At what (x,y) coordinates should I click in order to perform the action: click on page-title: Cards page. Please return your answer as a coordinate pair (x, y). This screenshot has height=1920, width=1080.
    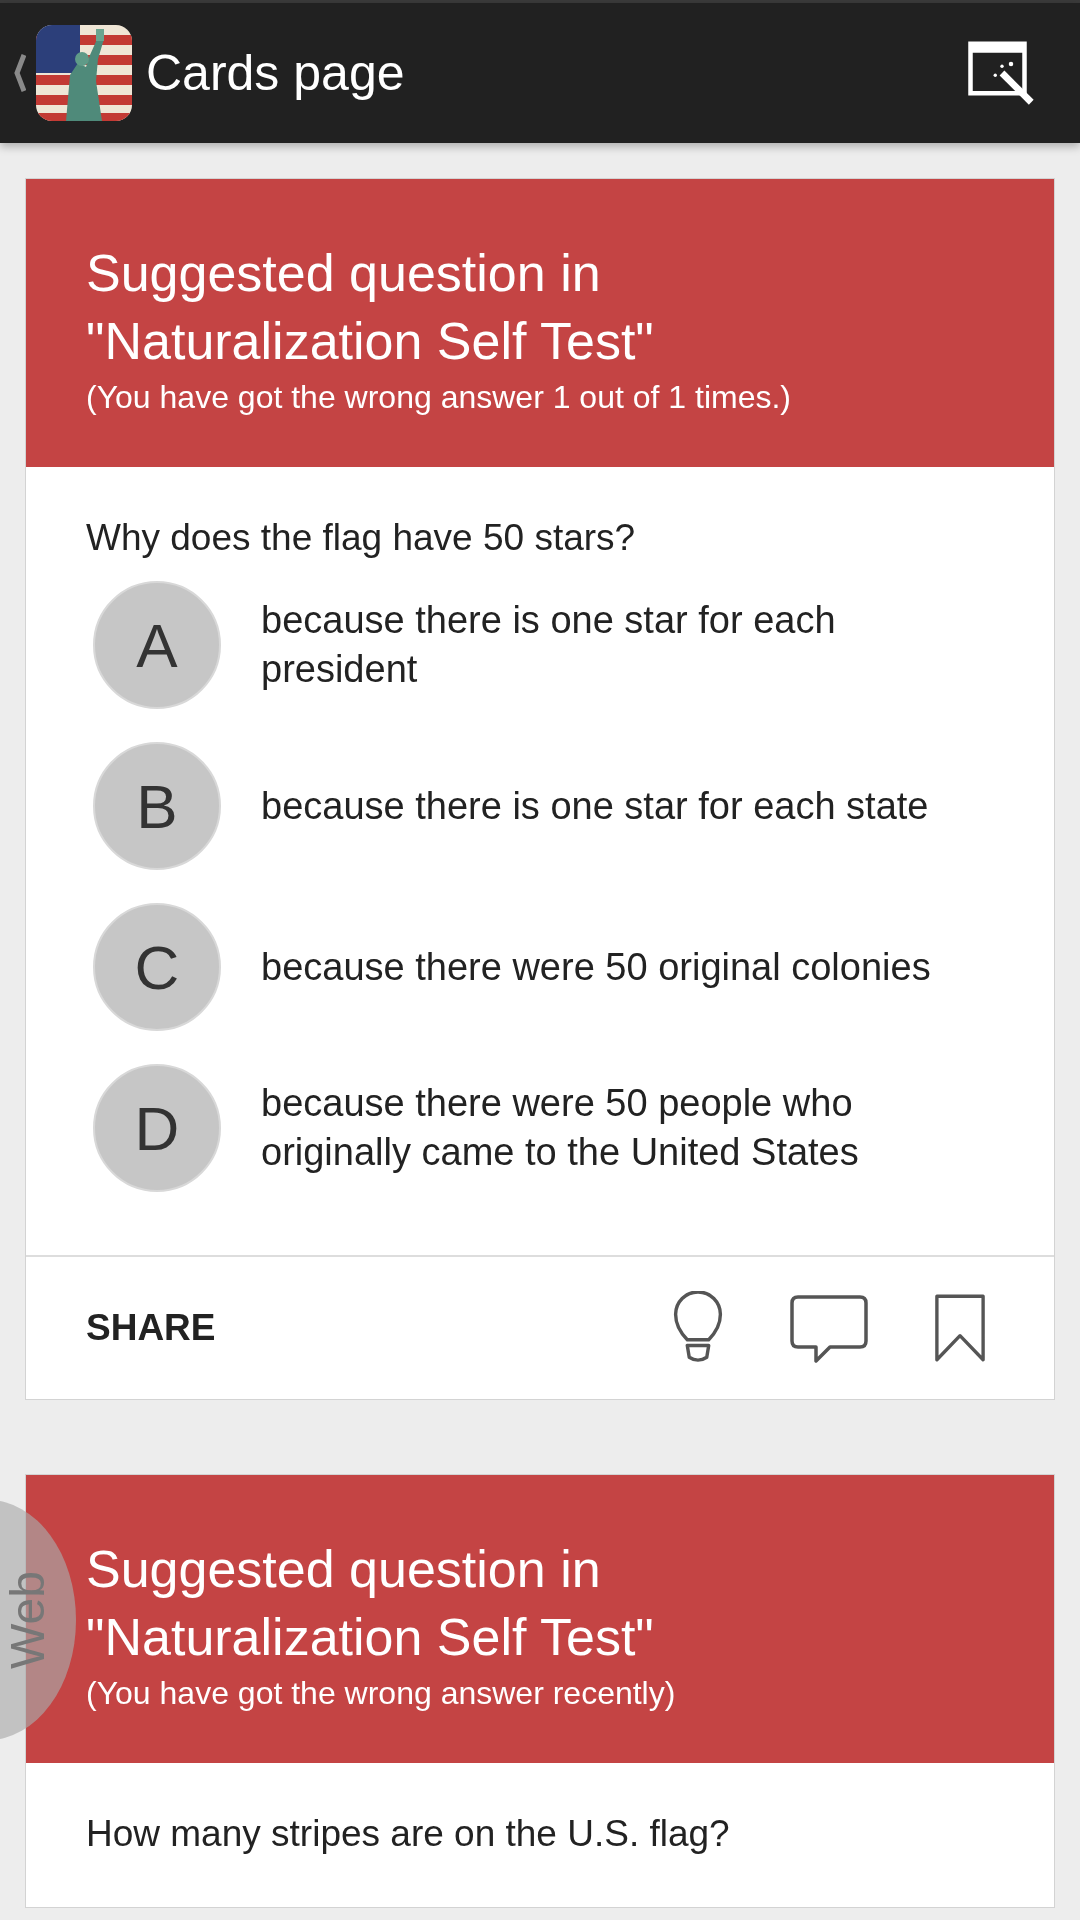
    Looking at the image, I should click on (276, 73).